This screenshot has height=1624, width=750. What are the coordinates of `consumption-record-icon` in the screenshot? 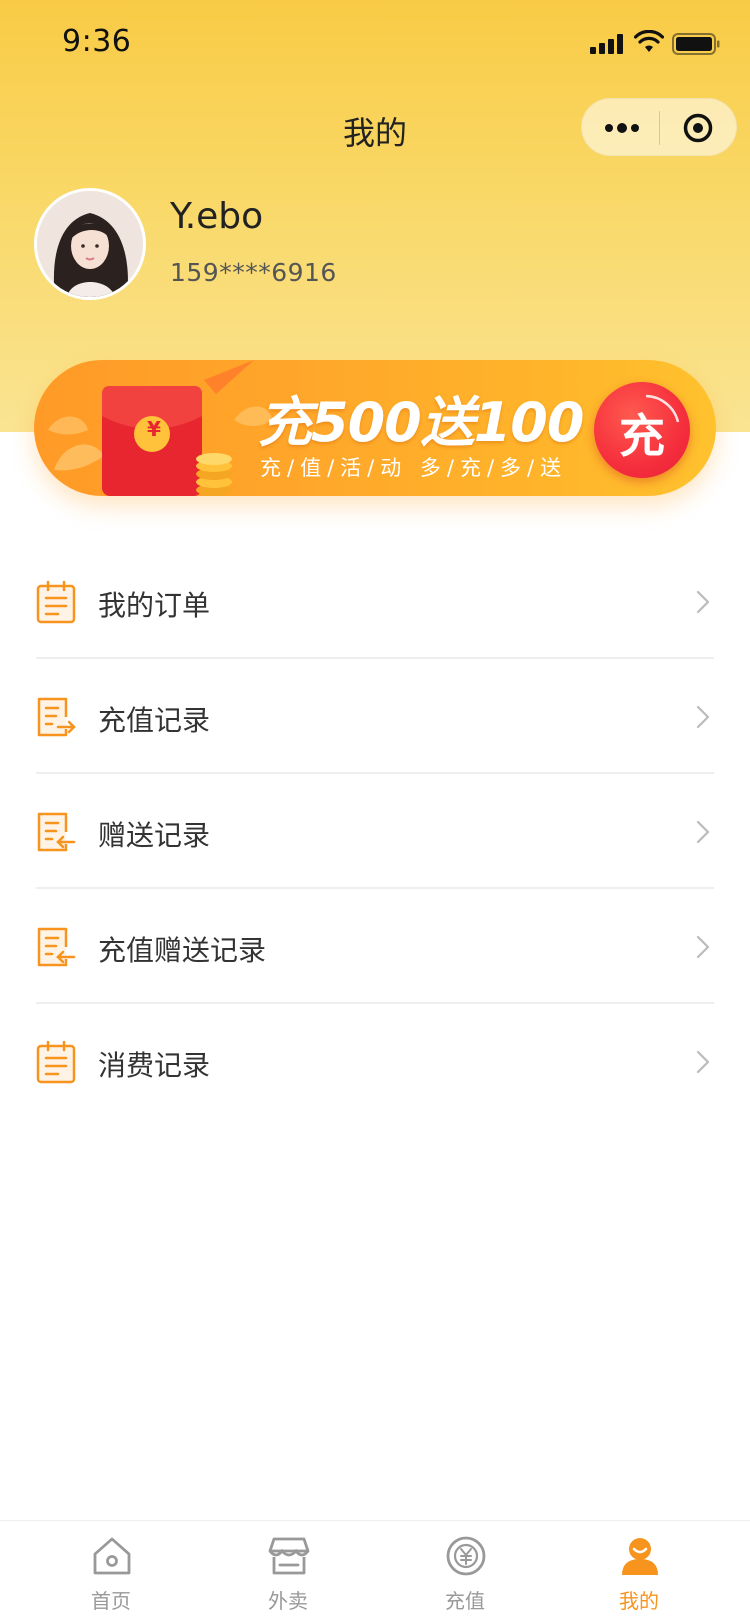 It's located at (56, 1062).